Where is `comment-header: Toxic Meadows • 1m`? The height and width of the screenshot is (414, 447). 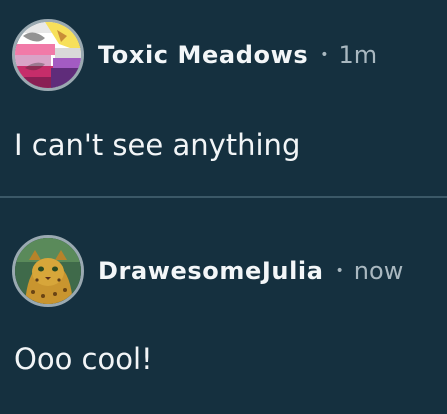
comment-header: Toxic Meadows • 1m is located at coordinates (194, 55).